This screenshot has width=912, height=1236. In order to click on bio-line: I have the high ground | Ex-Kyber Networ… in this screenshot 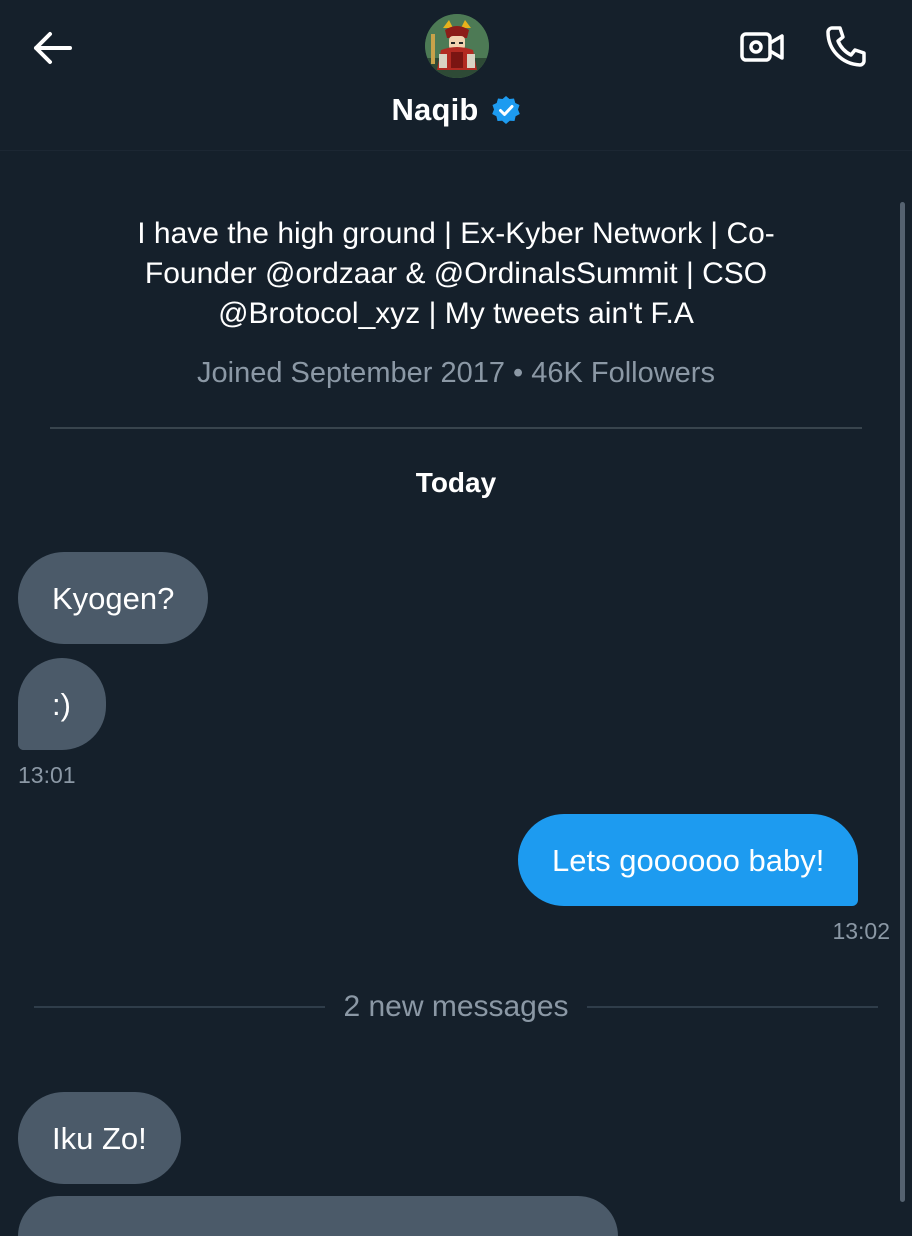, I will do `click(456, 233)`.